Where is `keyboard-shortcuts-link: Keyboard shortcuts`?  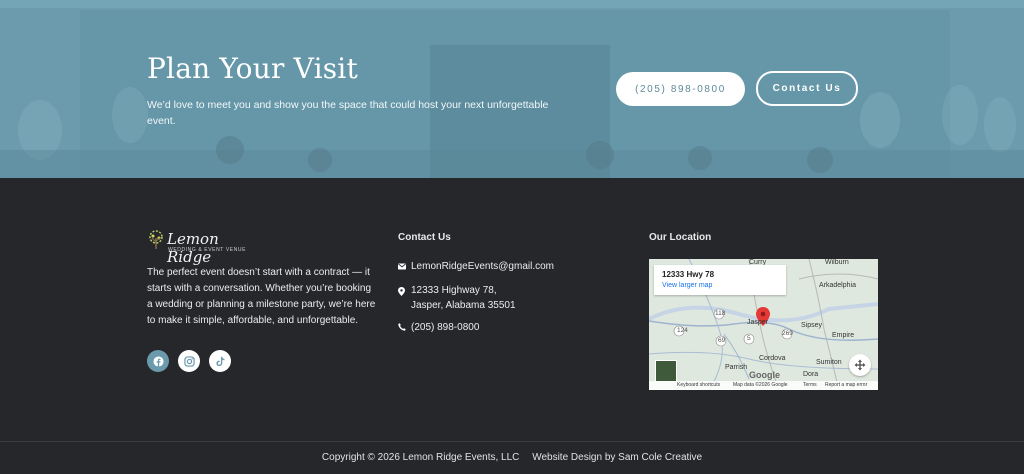 keyboard-shortcuts-link: Keyboard shortcuts is located at coordinates (698, 385).